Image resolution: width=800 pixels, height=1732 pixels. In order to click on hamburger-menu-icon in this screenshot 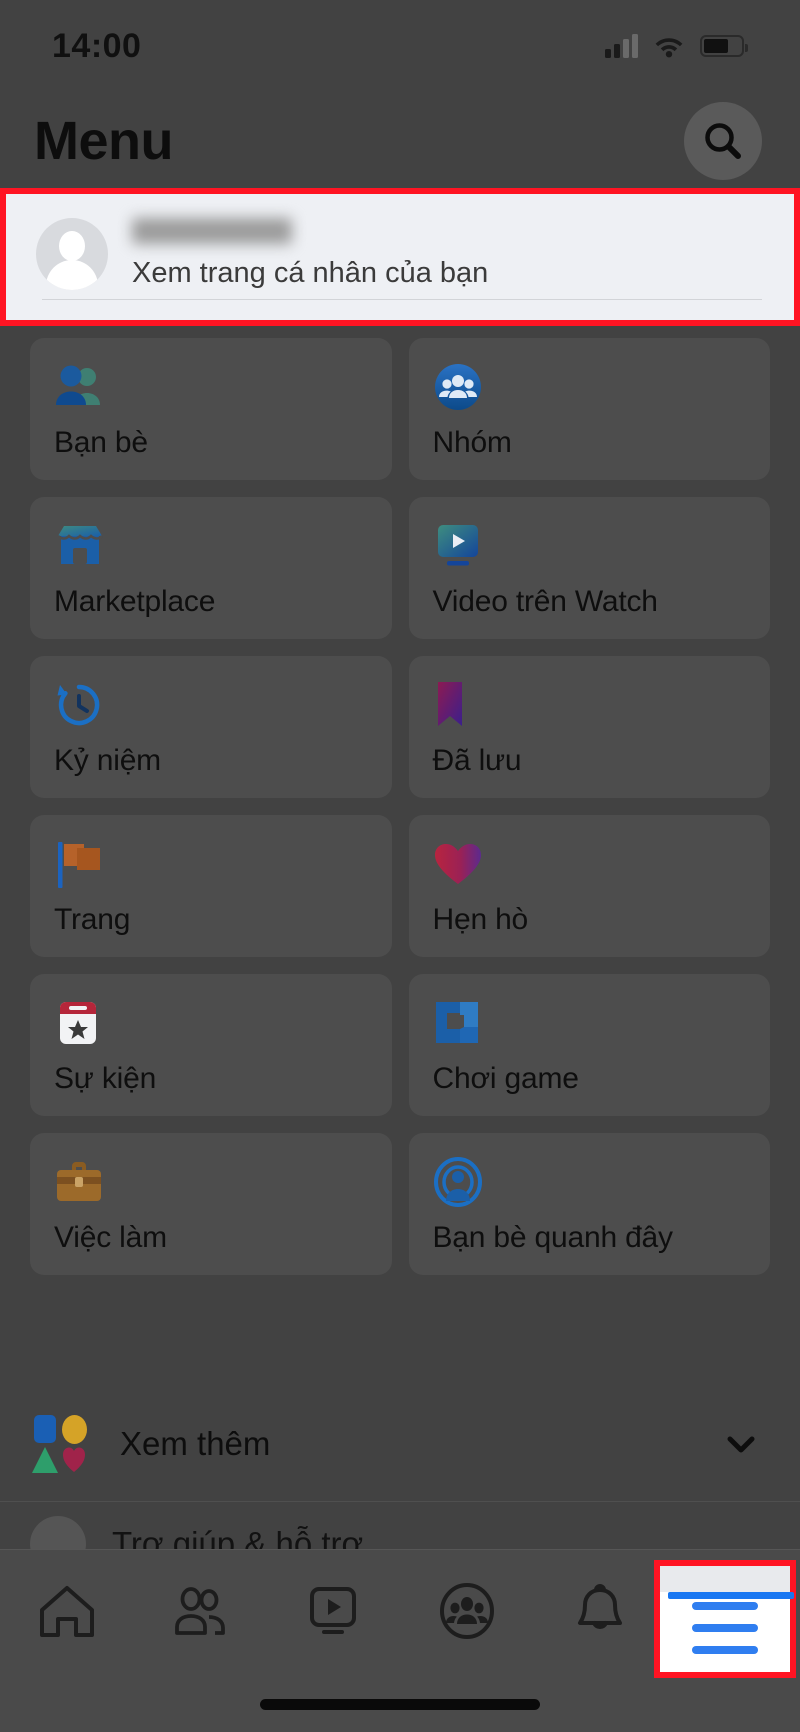, I will do `click(725, 1628)`.